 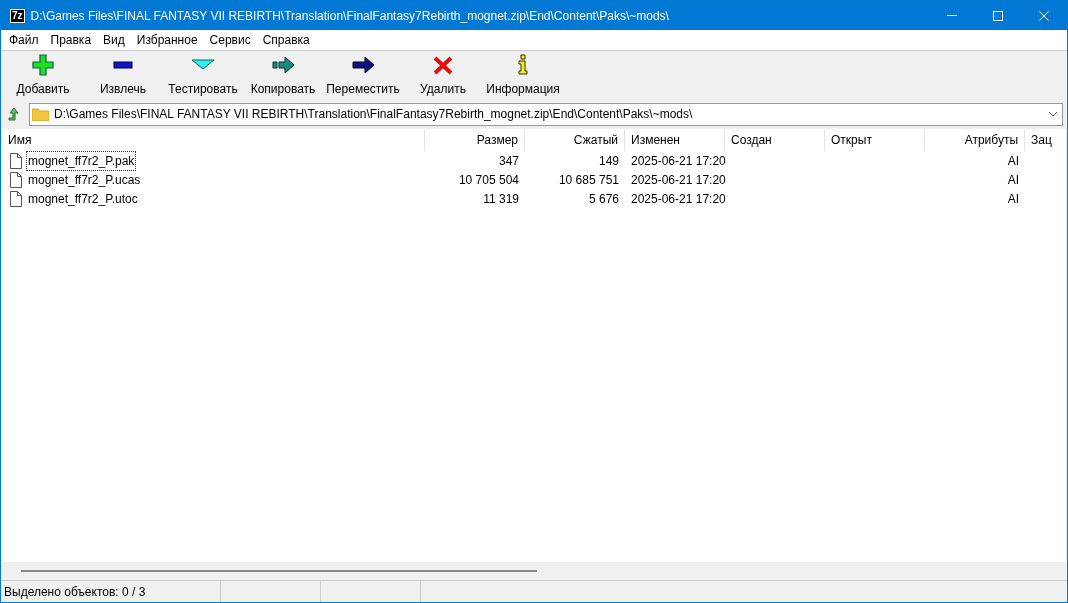 I want to click on column-header: Изменен, so click(x=675, y=140).